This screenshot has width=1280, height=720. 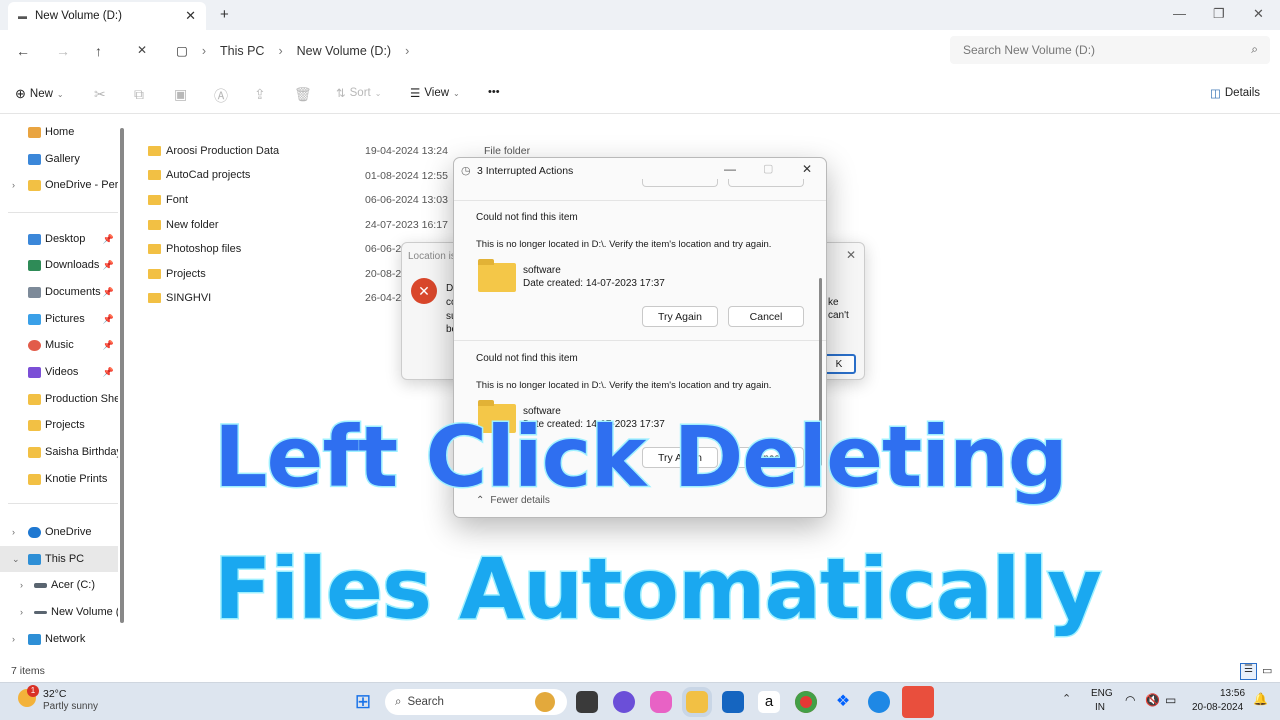 I want to click on list-item: Aroosi Production Data, so click(x=213, y=151).